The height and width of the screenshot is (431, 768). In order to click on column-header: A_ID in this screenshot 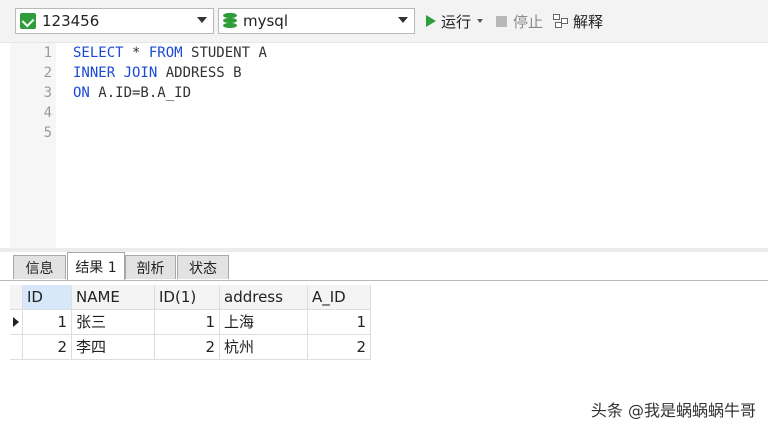, I will do `click(339, 297)`.